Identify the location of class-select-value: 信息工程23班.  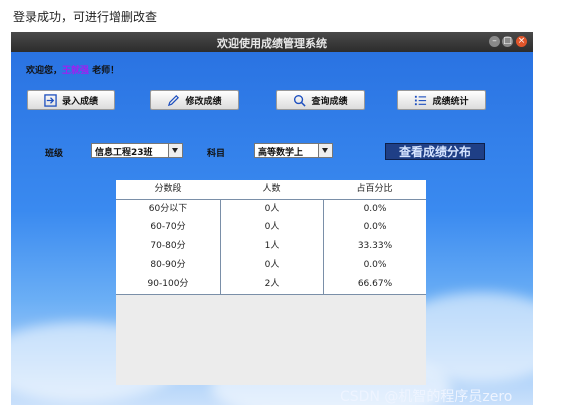
(124, 153).